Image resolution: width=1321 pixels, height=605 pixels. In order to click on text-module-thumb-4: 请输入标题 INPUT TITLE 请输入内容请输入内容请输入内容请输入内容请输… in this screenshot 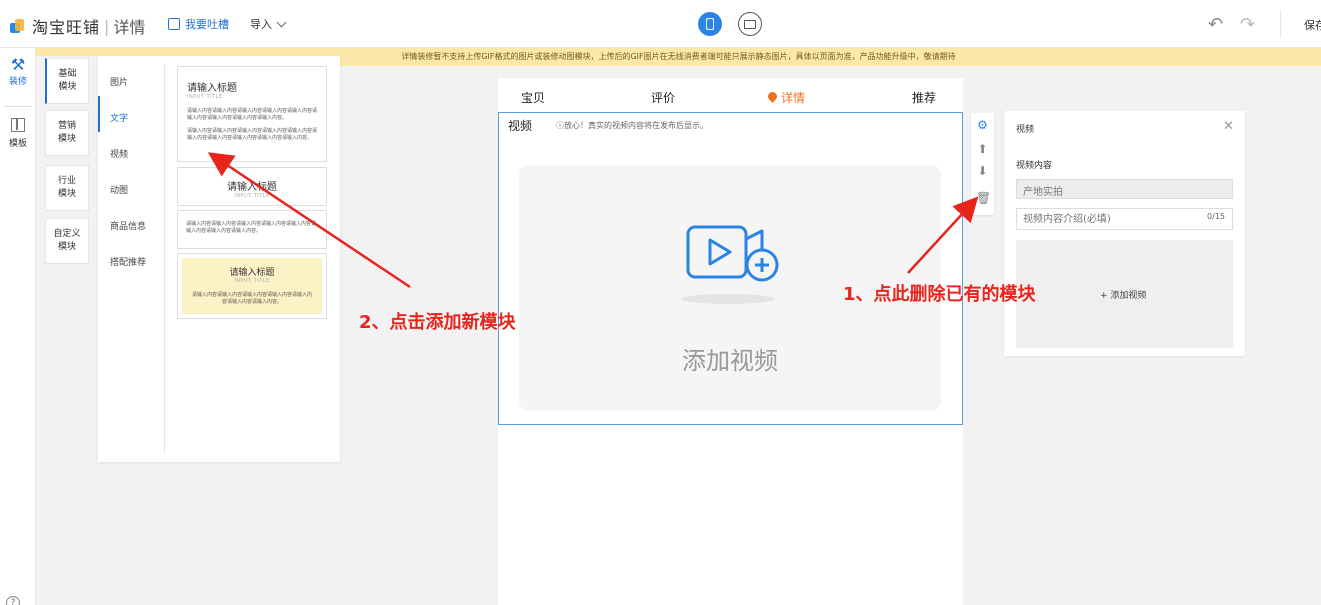, I will do `click(252, 286)`.